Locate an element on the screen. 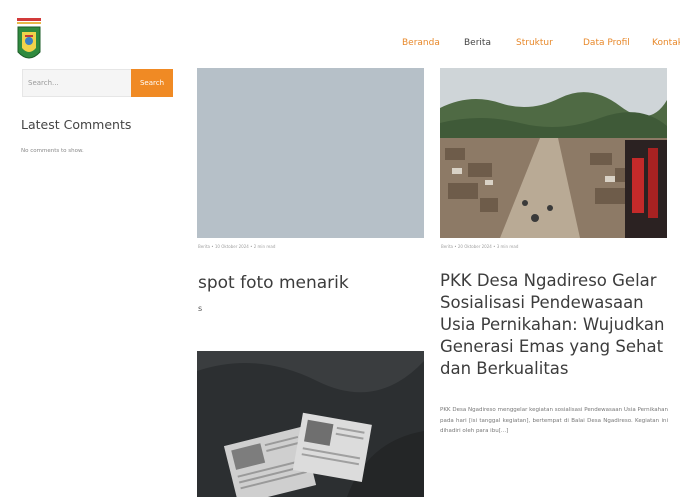 The height and width of the screenshot is (497, 680). search-input is located at coordinates (76, 83).